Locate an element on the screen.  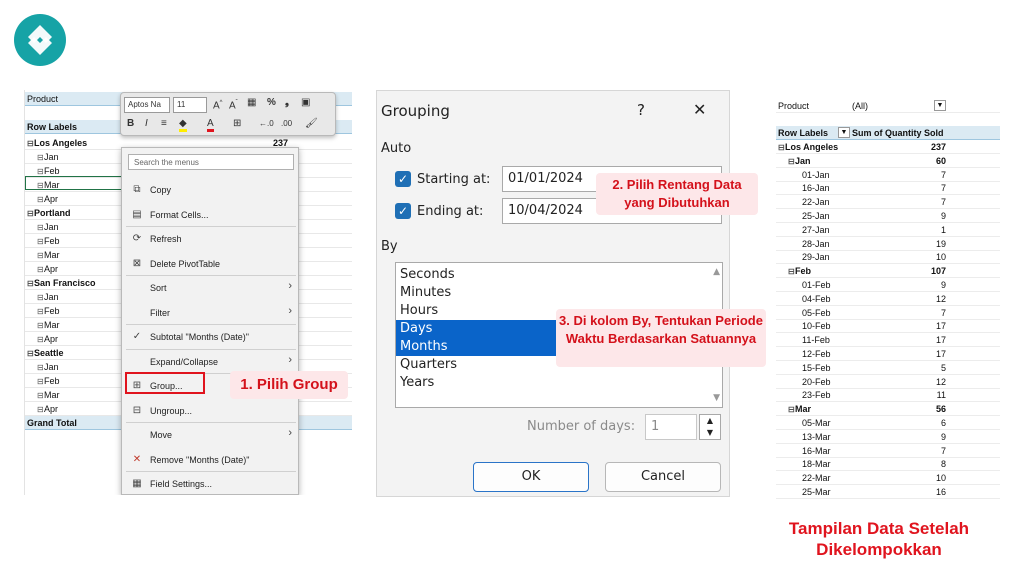
pivot-row: ⊟Seattle is located at coordinates (45, 353).